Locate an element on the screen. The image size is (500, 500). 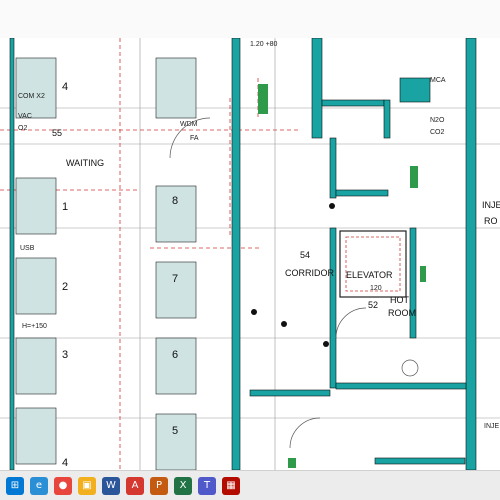
gas-label: CO2 is located at coordinates (437, 132).